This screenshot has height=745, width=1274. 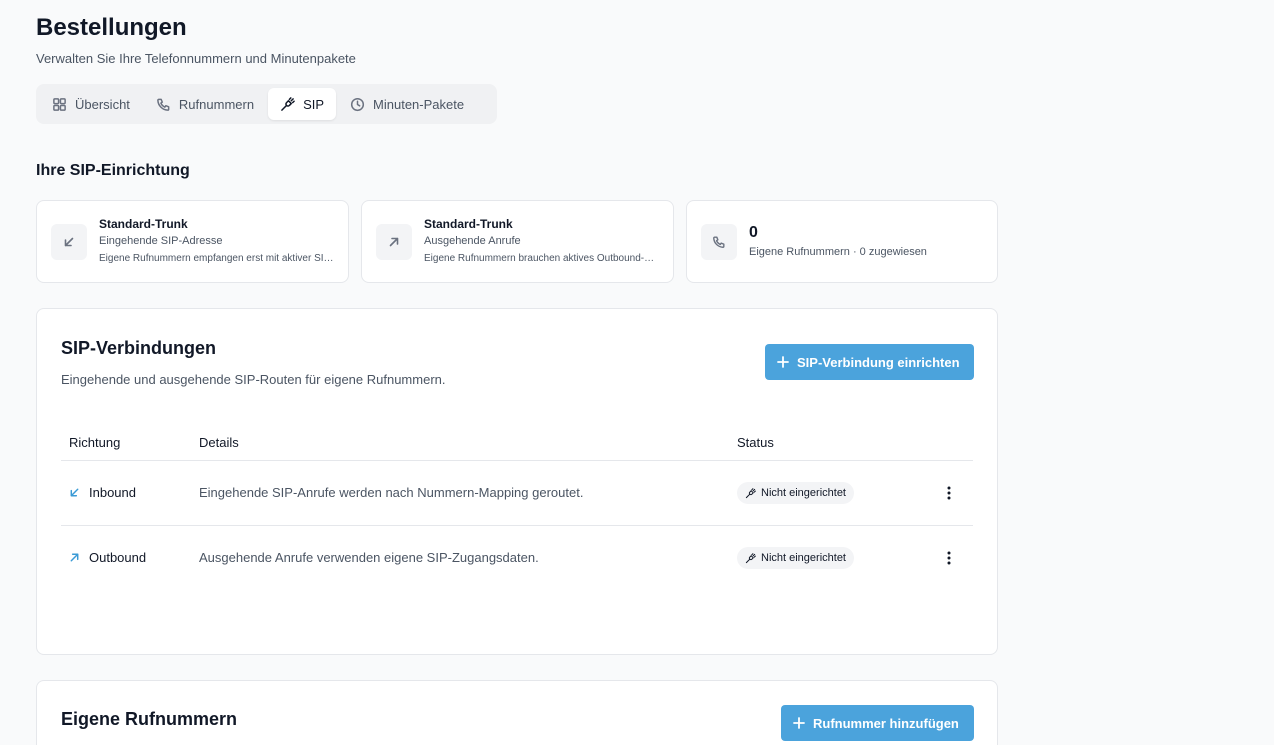 What do you see at coordinates (118, 557) in the screenshot?
I see `direction-label: Outbound` at bounding box center [118, 557].